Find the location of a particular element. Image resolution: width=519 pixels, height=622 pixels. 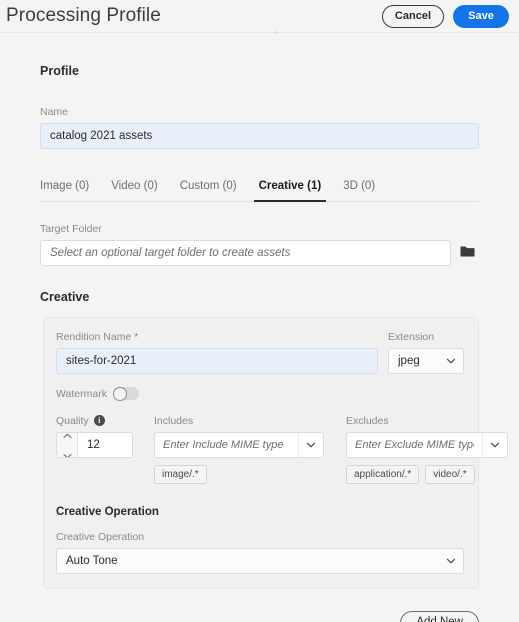

watermark-toggle is located at coordinates (125, 393).